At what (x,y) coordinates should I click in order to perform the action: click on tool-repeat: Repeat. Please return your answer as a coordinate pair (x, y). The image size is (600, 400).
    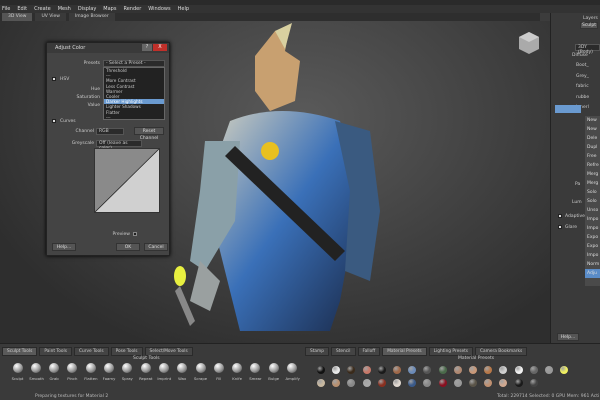
    Looking at the image, I should click on (145, 372).